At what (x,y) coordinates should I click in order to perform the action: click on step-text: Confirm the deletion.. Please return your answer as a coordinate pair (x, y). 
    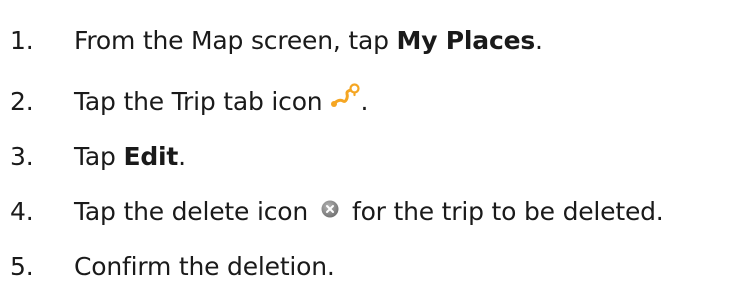
    Looking at the image, I should click on (204, 266).